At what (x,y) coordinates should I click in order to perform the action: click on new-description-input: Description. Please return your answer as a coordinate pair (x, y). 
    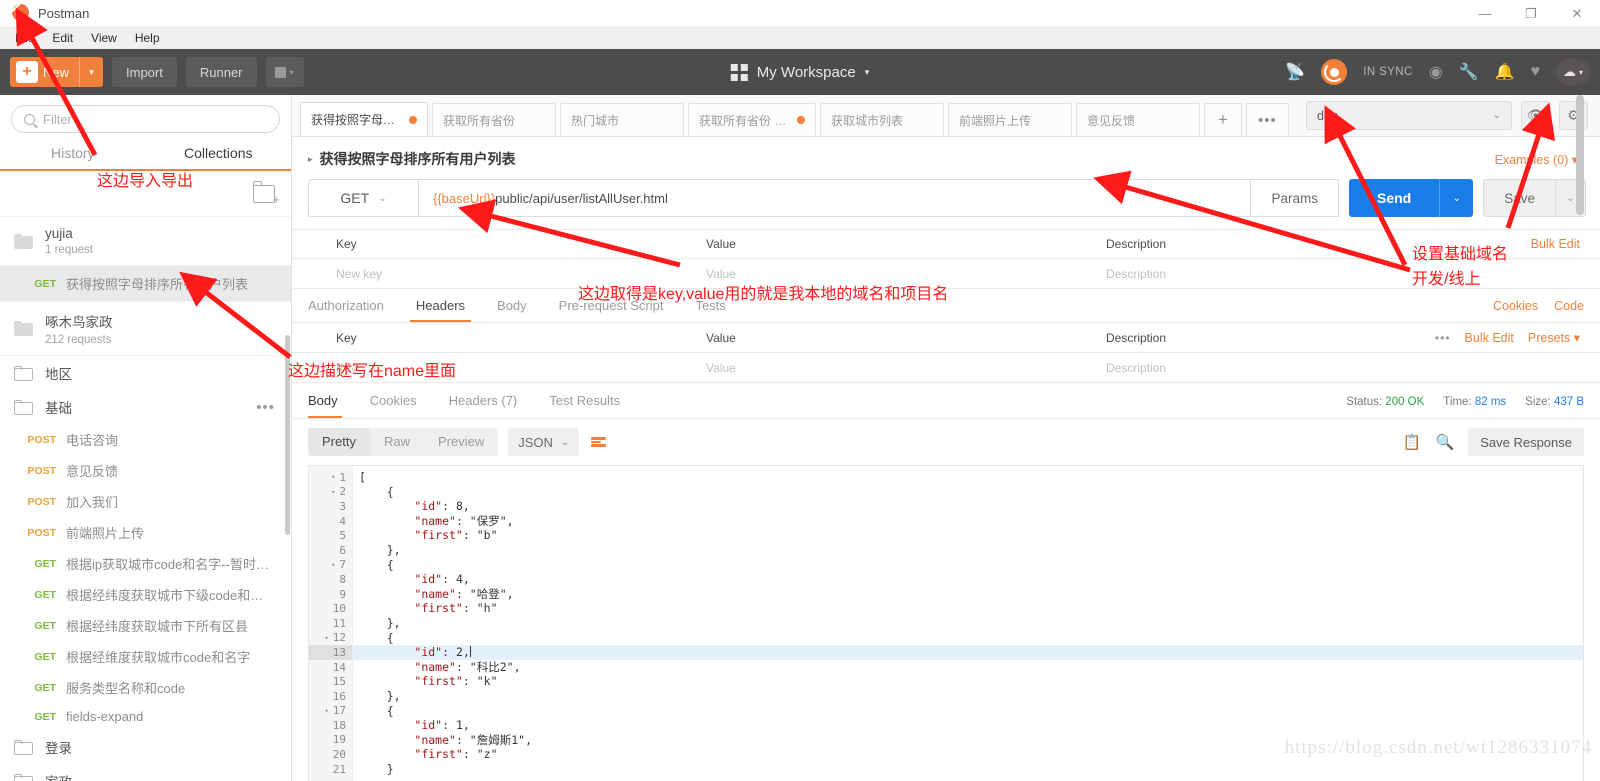
    Looking at the image, I should click on (1351, 274).